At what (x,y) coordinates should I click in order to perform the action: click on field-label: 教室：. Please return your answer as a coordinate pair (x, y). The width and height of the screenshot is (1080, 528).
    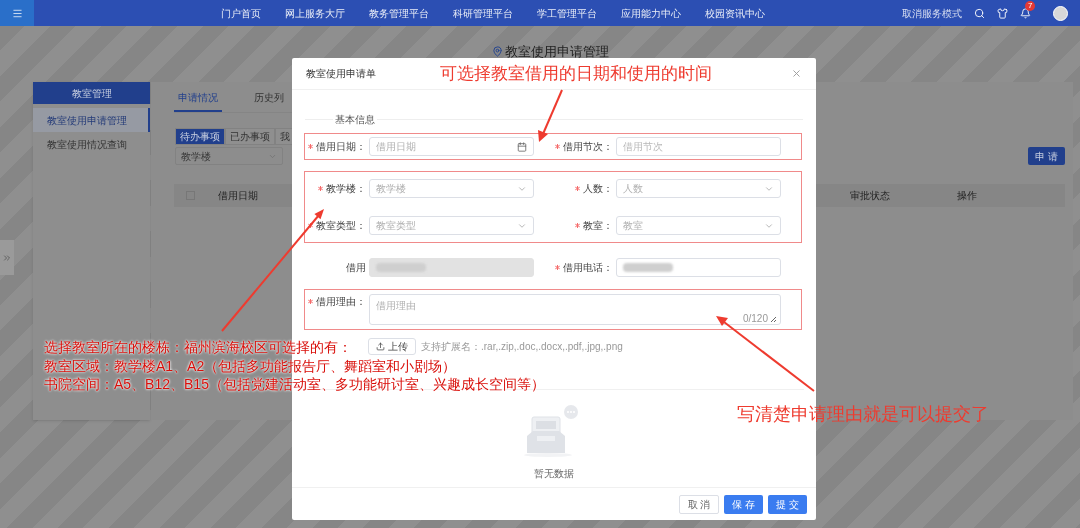
    Looking at the image, I should click on (598, 226).